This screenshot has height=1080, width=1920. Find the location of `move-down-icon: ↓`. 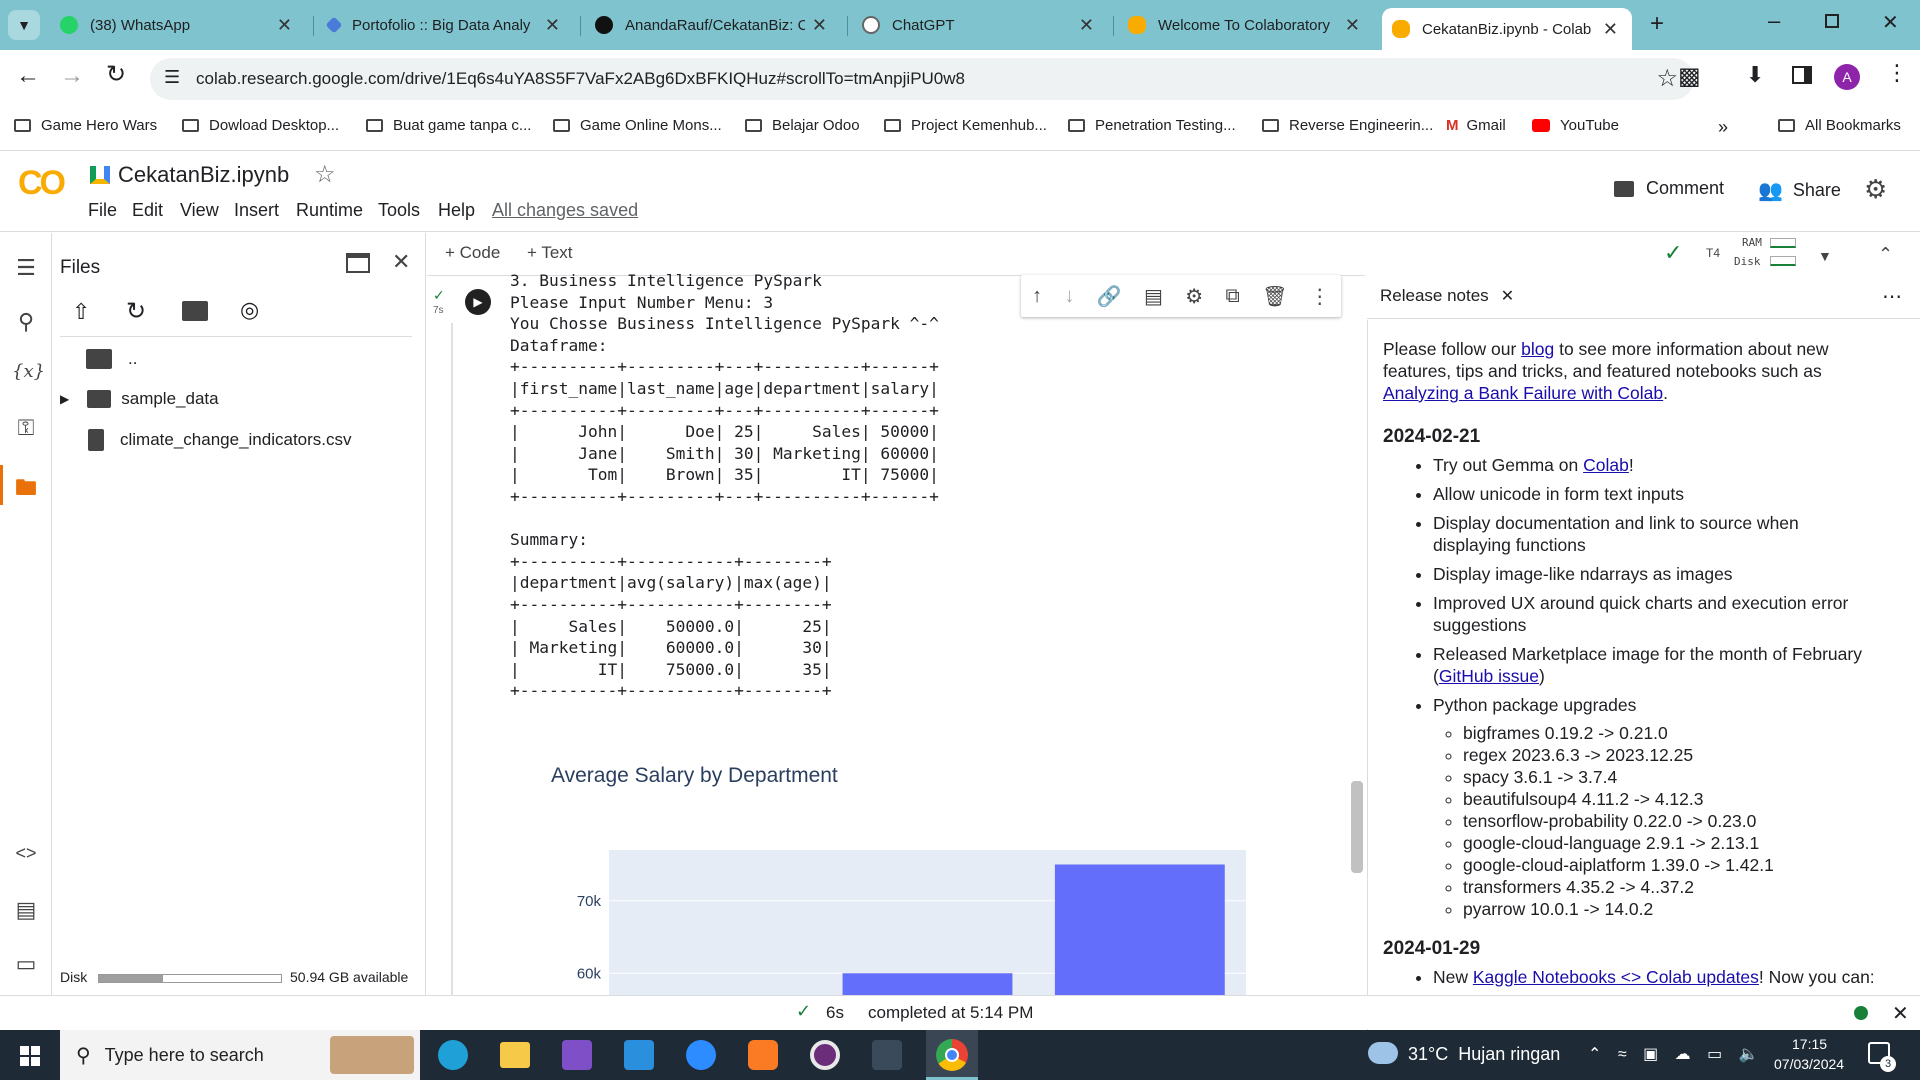

move-down-icon: ↓ is located at coordinates (1069, 296).